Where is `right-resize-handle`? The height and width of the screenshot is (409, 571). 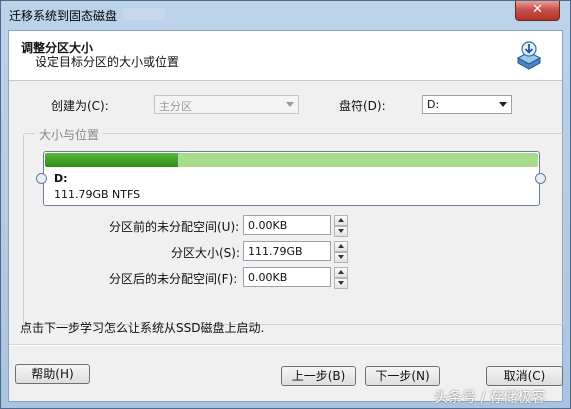
right-resize-handle is located at coordinates (540, 178).